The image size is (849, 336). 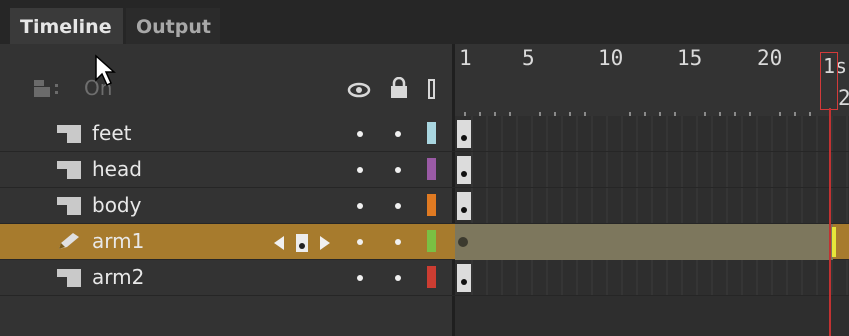 What do you see at coordinates (173, 26) in the screenshot?
I see `tab-output: Output` at bounding box center [173, 26].